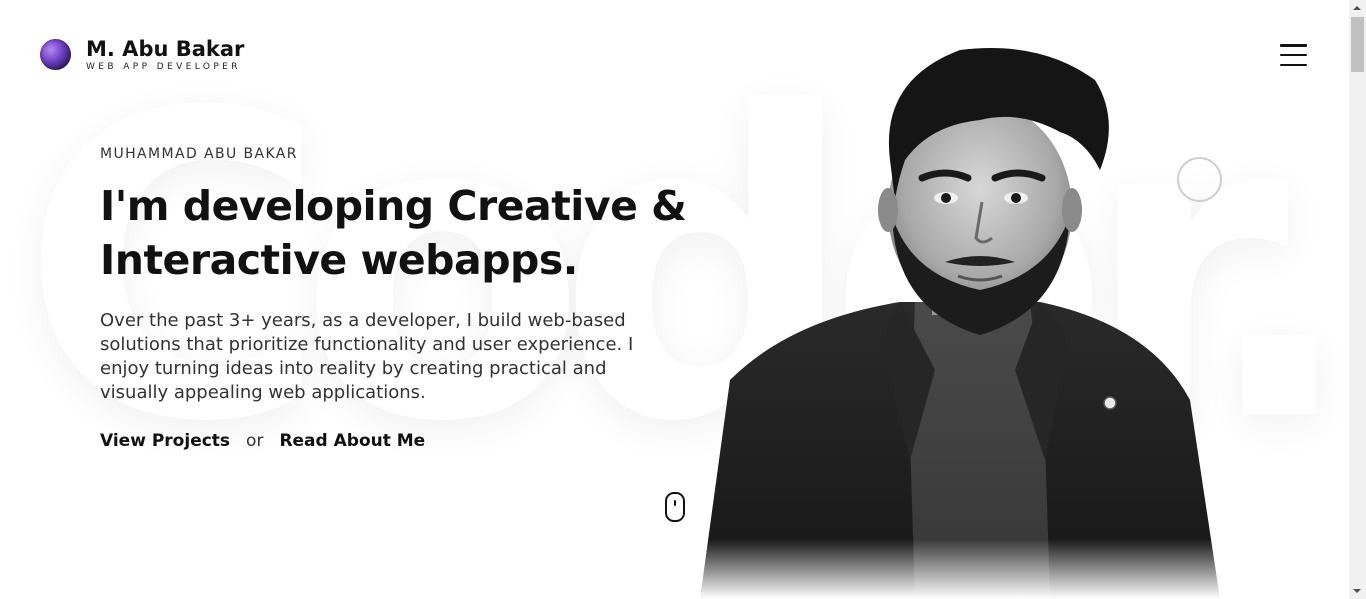  What do you see at coordinates (352, 441) in the screenshot?
I see `read-about-me-link: Read About Me` at bounding box center [352, 441].